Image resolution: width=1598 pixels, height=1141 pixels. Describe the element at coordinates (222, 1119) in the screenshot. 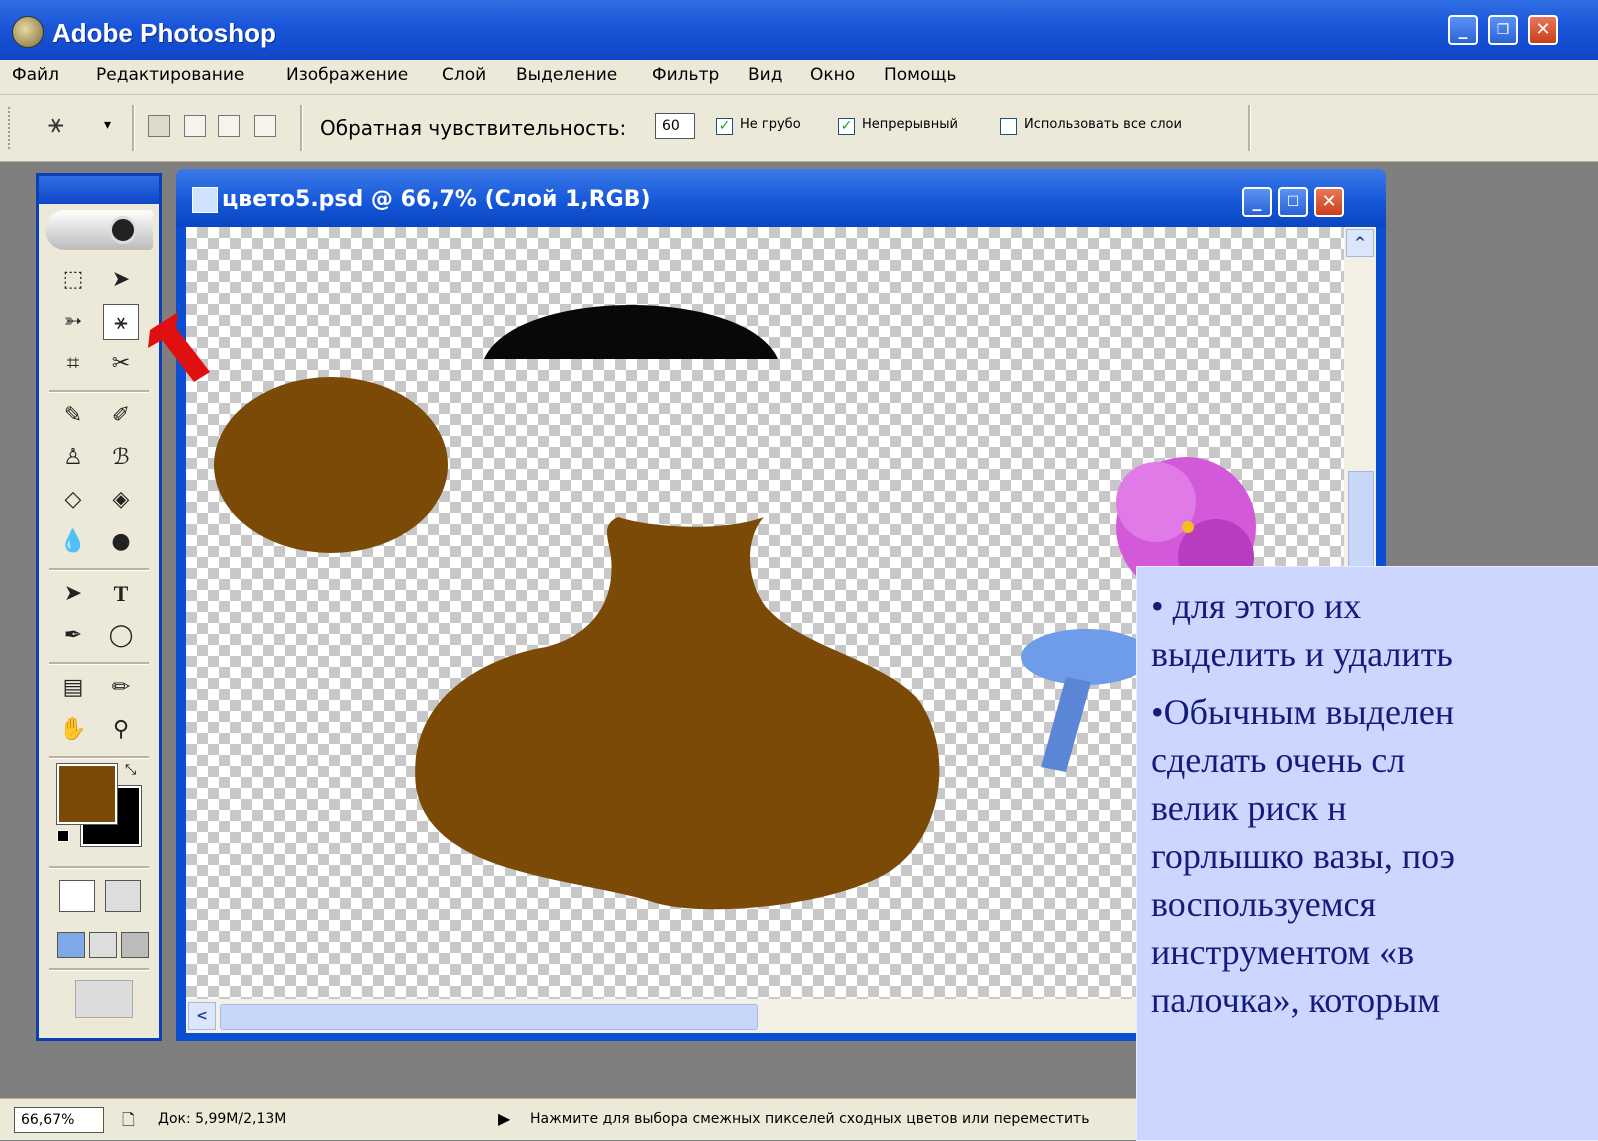

I see `doc-size-info: Док: 5,99M/2,13M` at that location.